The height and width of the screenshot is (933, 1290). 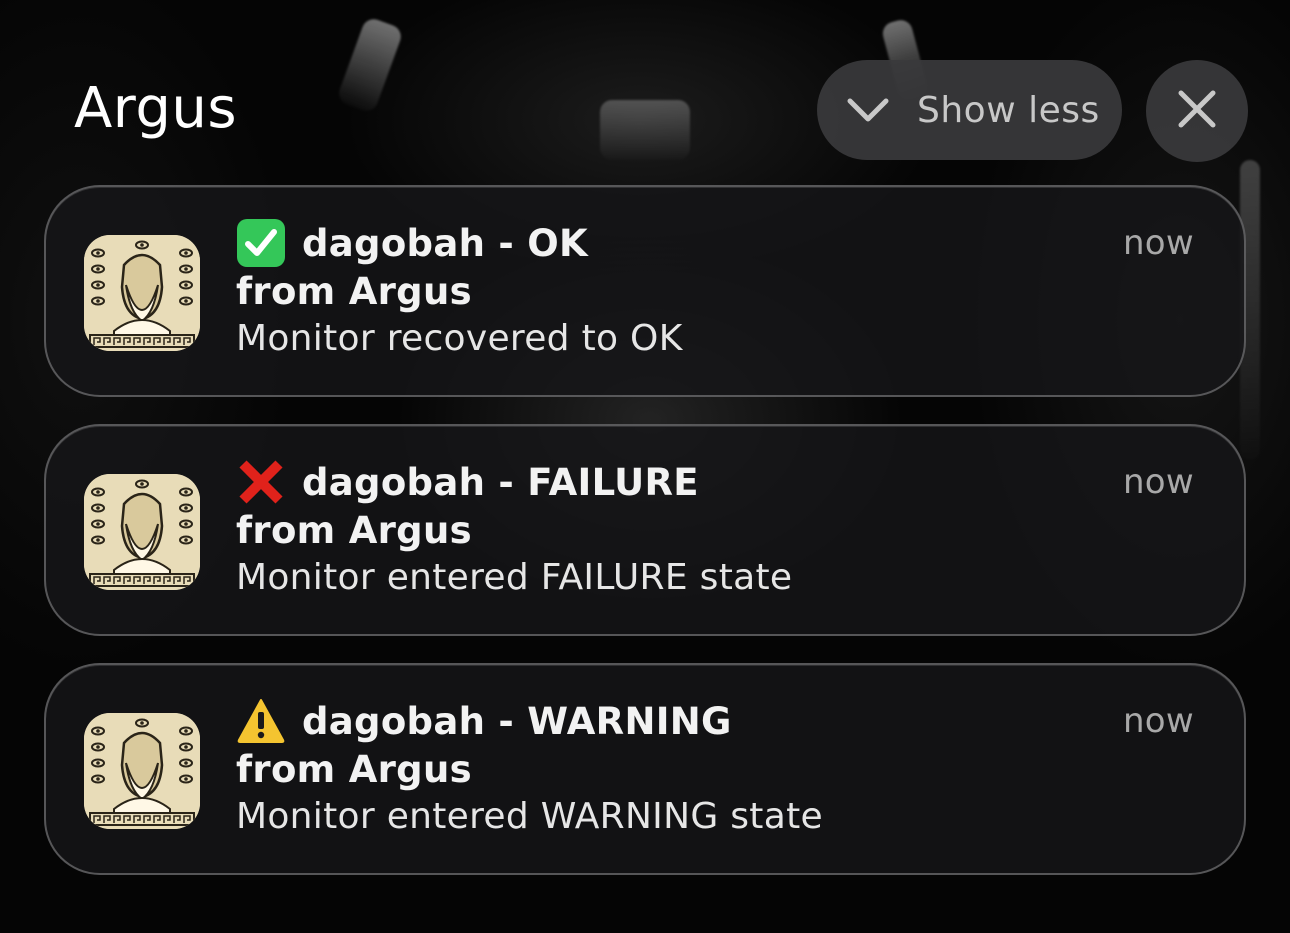 I want to click on notification-body: Monitor entered FAILURE state, so click(x=514, y=577).